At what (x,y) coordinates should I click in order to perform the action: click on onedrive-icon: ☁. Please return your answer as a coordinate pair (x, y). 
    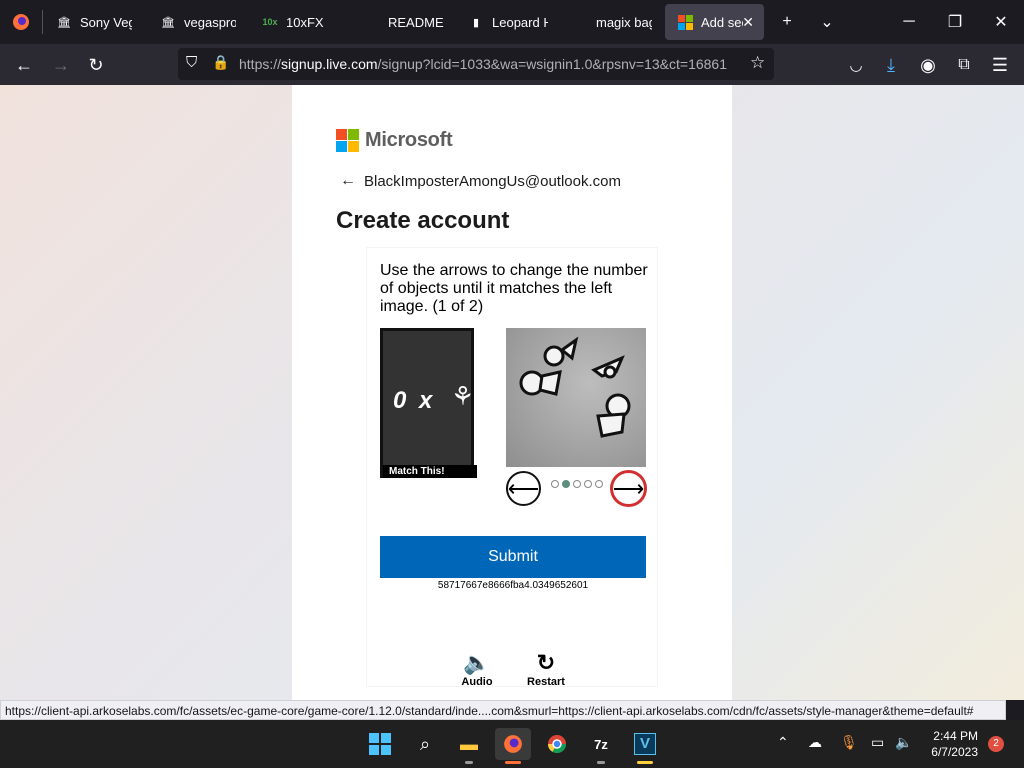
    Looking at the image, I should click on (815, 742).